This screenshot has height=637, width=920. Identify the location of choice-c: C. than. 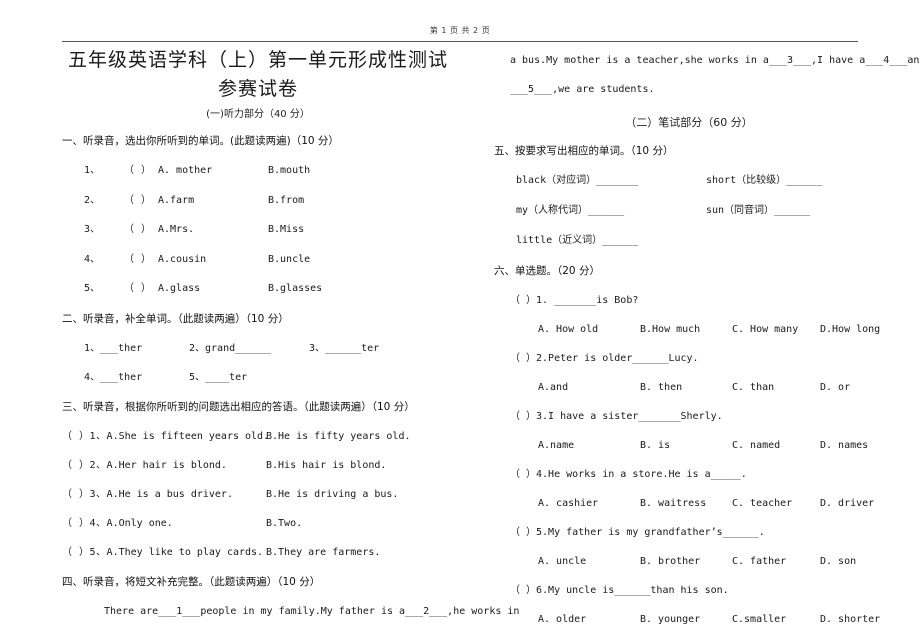
(753, 387).